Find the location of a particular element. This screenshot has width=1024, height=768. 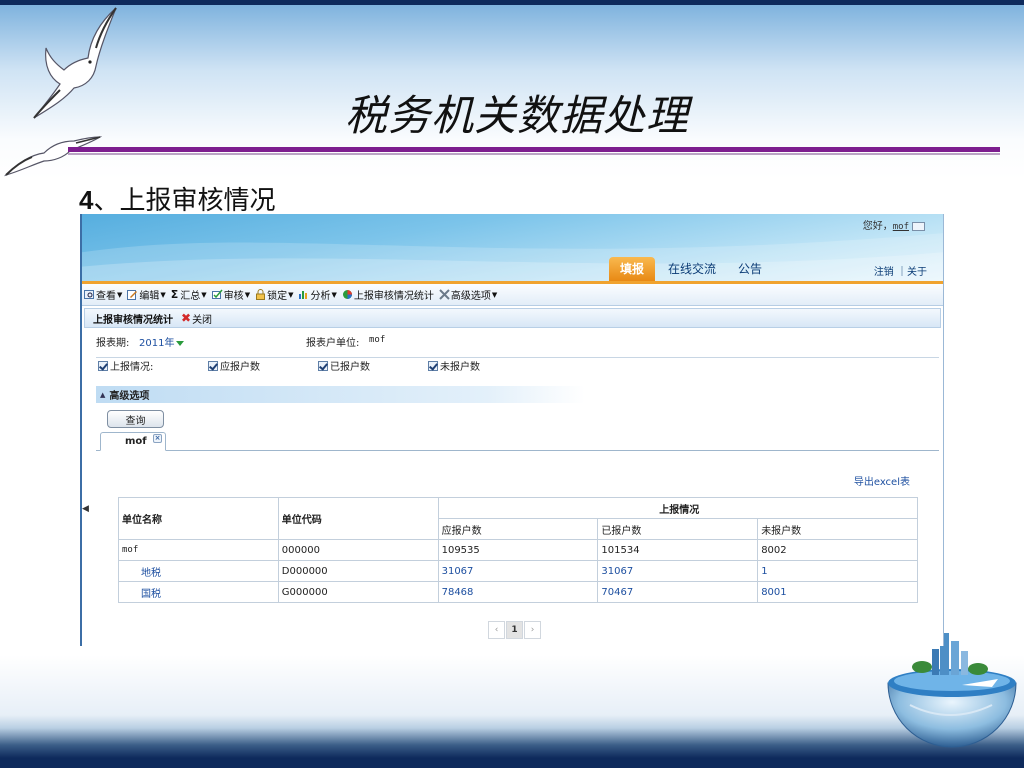

main-nav: 填报 在线交流 公告 is located at coordinates (691, 269).